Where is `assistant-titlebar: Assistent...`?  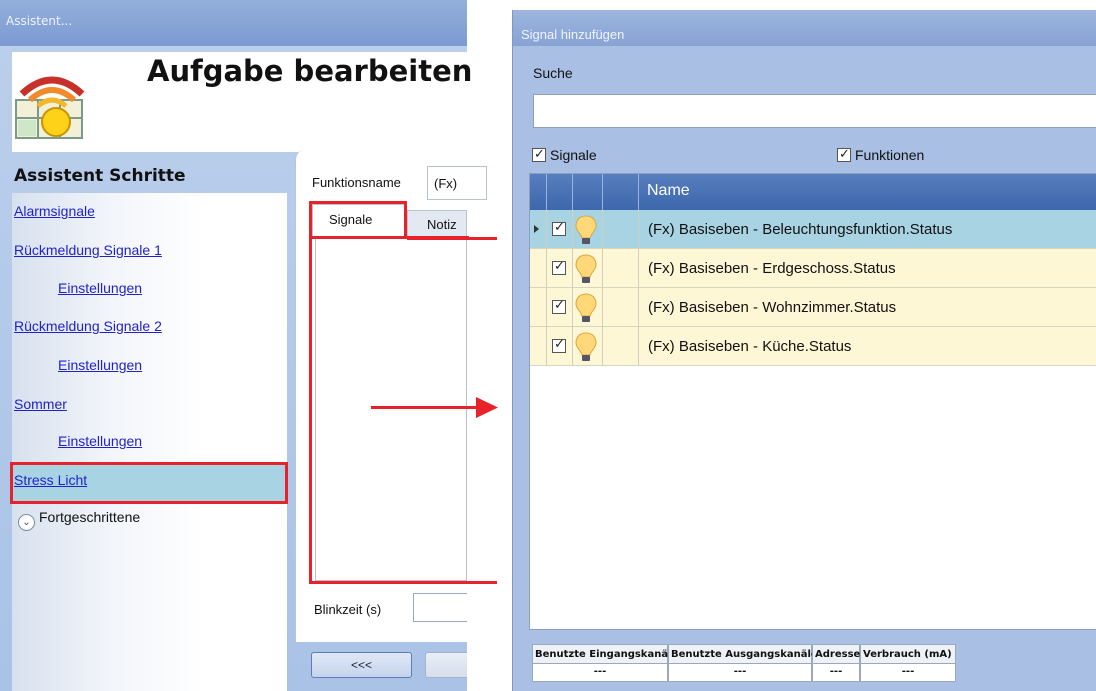 assistant-titlebar: Assistent... is located at coordinates (233, 23).